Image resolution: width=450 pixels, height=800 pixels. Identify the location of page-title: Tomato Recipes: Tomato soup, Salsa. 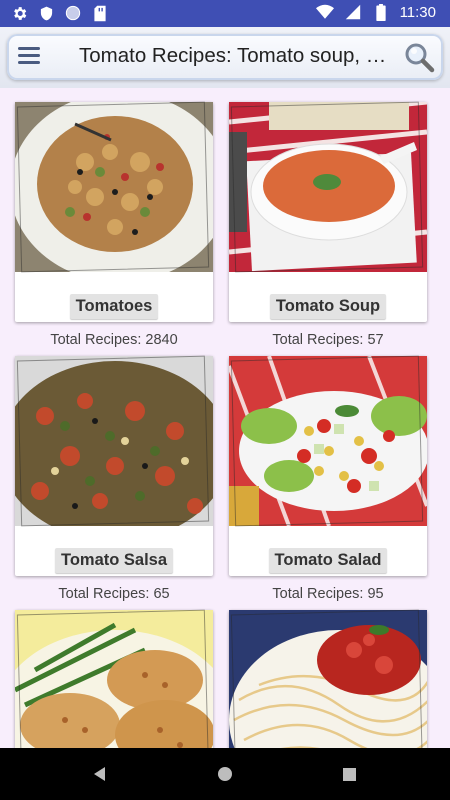
(234, 55).